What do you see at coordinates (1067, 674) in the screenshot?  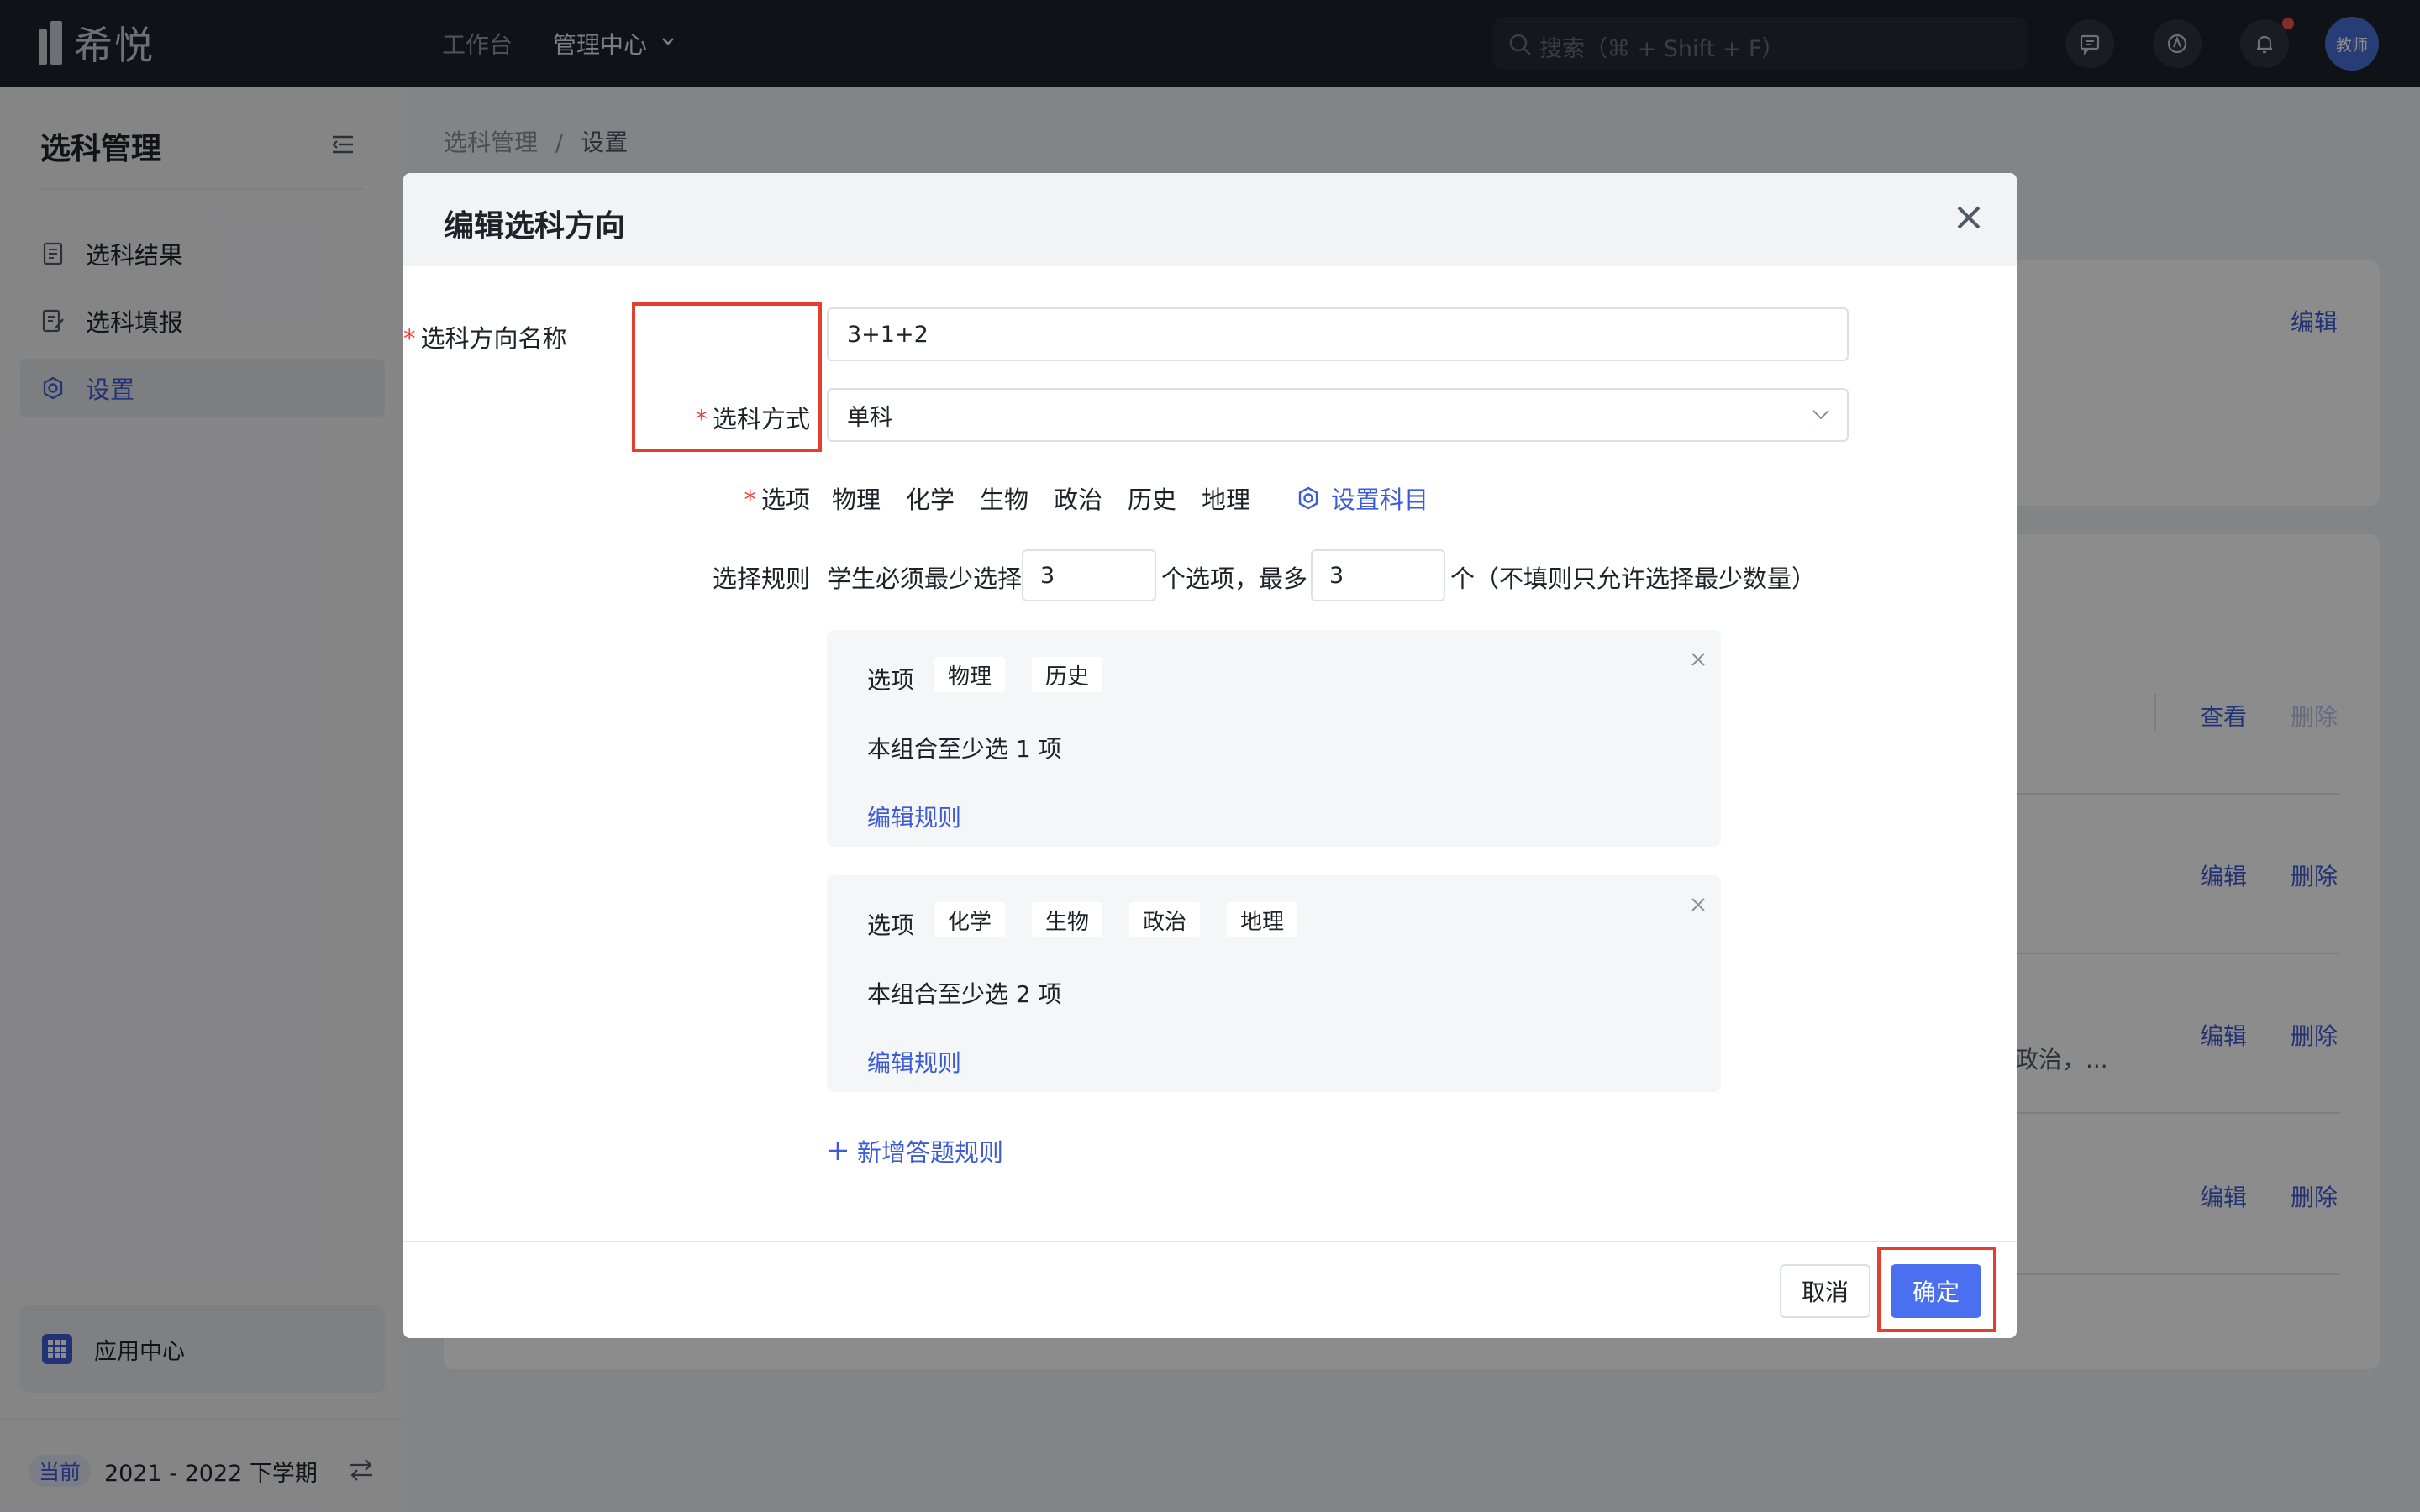 I see `group-subject-chip: 历史` at bounding box center [1067, 674].